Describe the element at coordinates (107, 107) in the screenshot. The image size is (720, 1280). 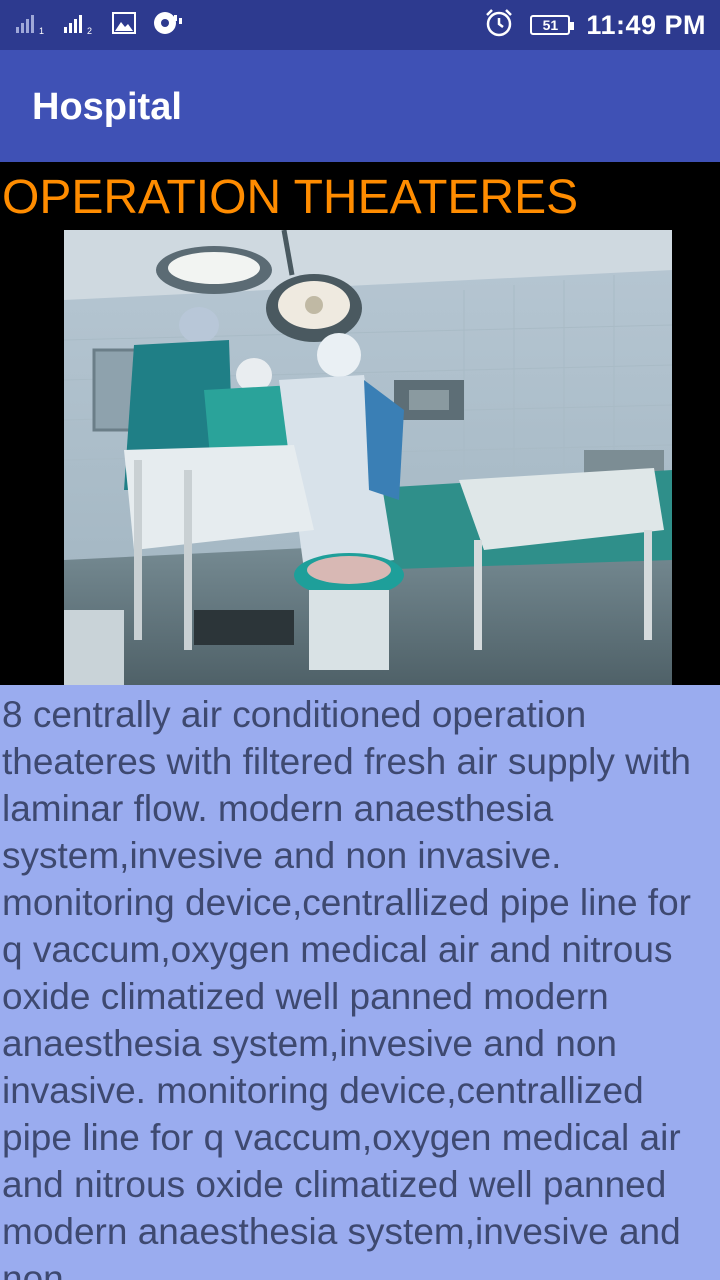
I see `app-title: Hospital` at that location.